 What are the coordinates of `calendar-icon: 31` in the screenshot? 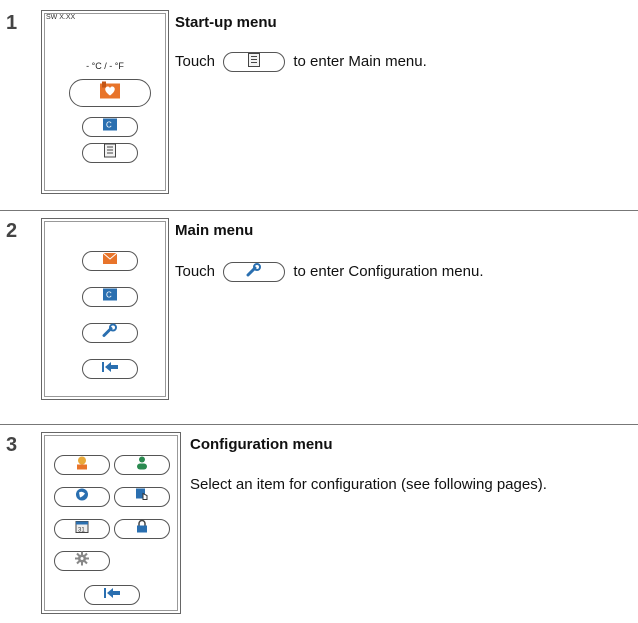 It's located at (82, 529).